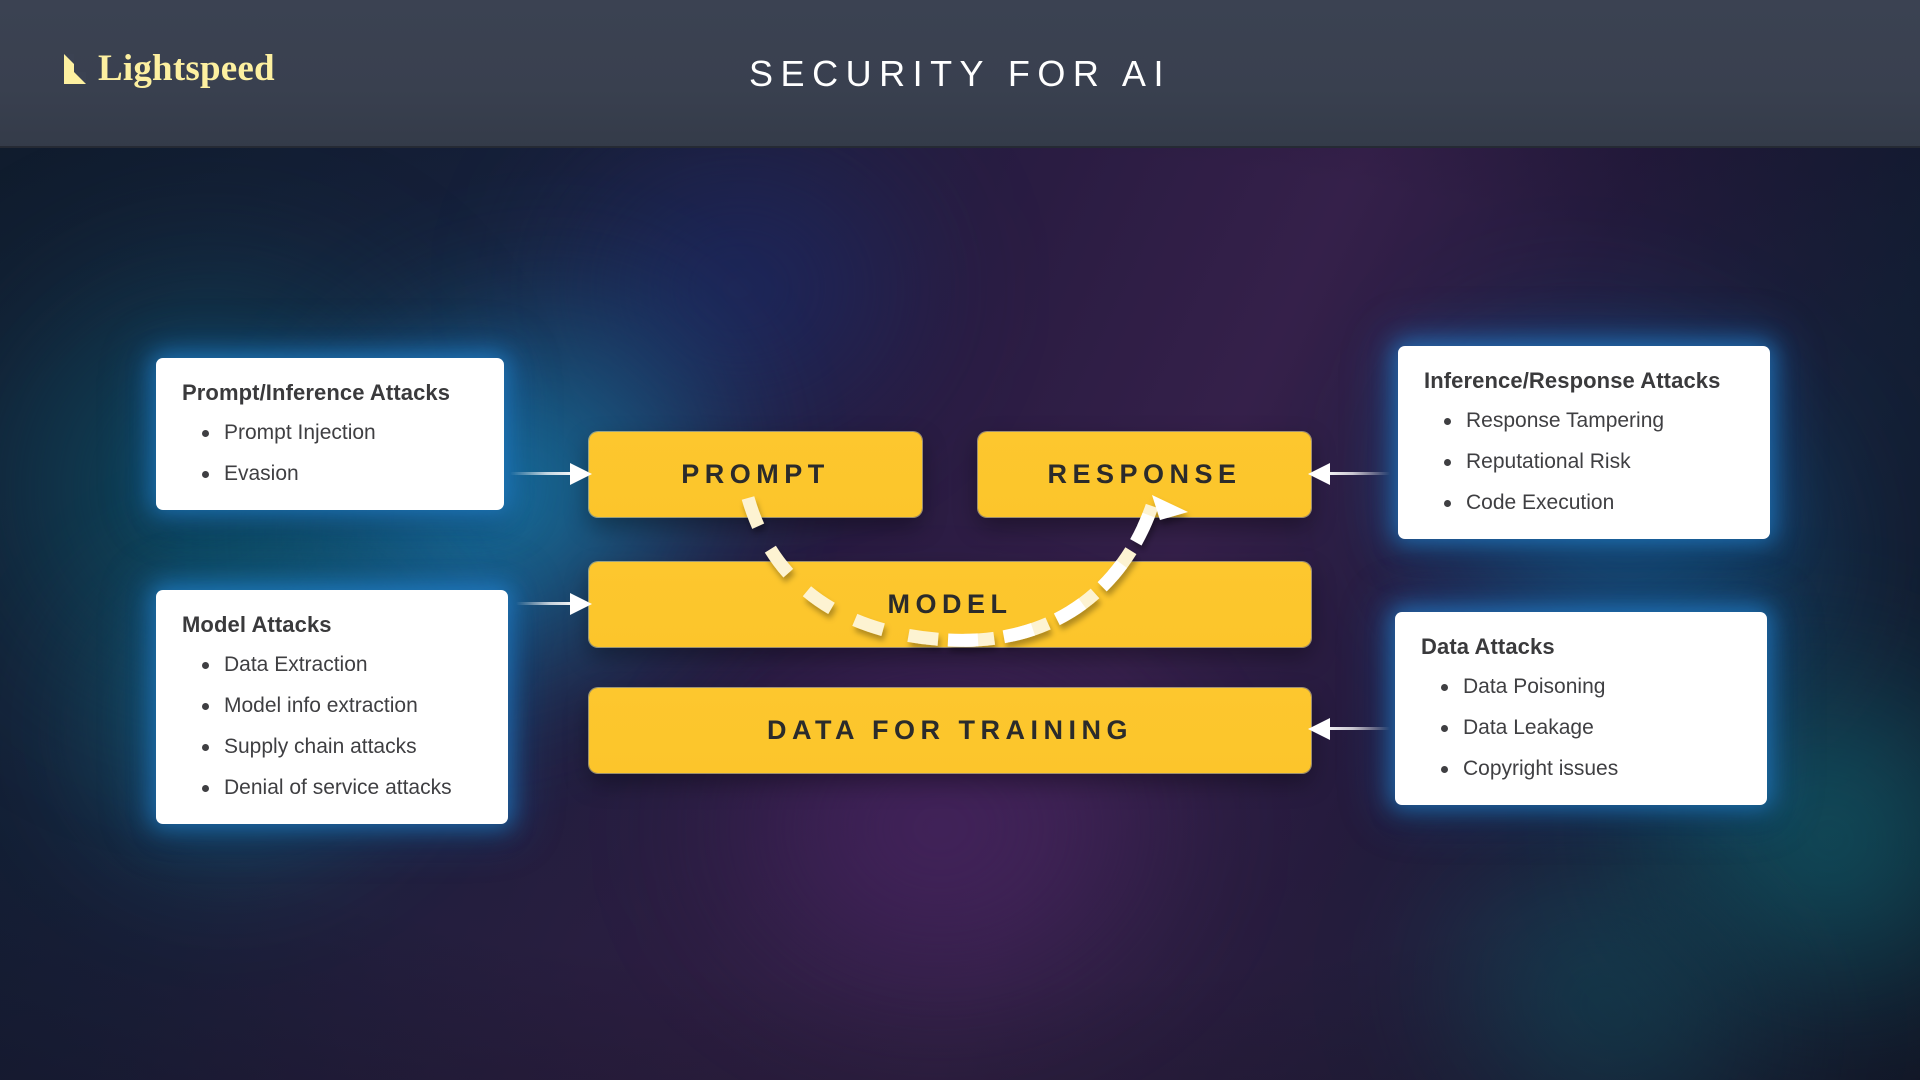 The width and height of the screenshot is (1920, 1080). I want to click on list-item: Data Extraction, so click(338, 664).